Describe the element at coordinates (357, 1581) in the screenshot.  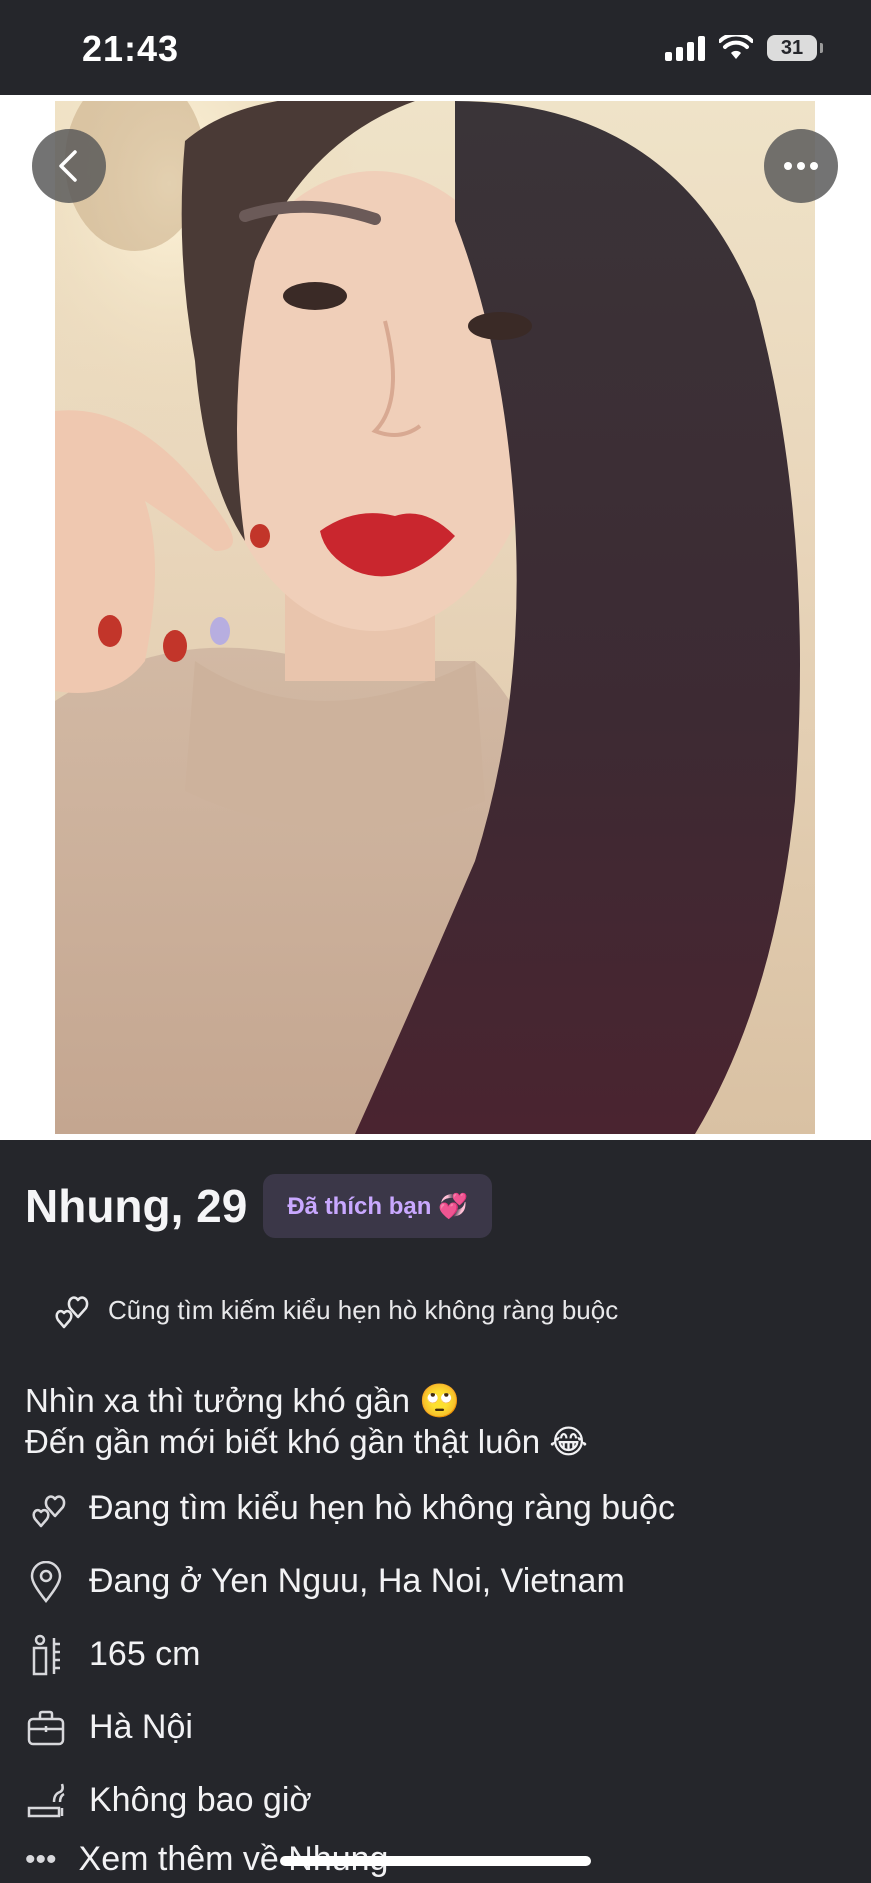
I see `detail-text: Đang ở Yen Nguu, Ha Noi, Vietnam` at that location.